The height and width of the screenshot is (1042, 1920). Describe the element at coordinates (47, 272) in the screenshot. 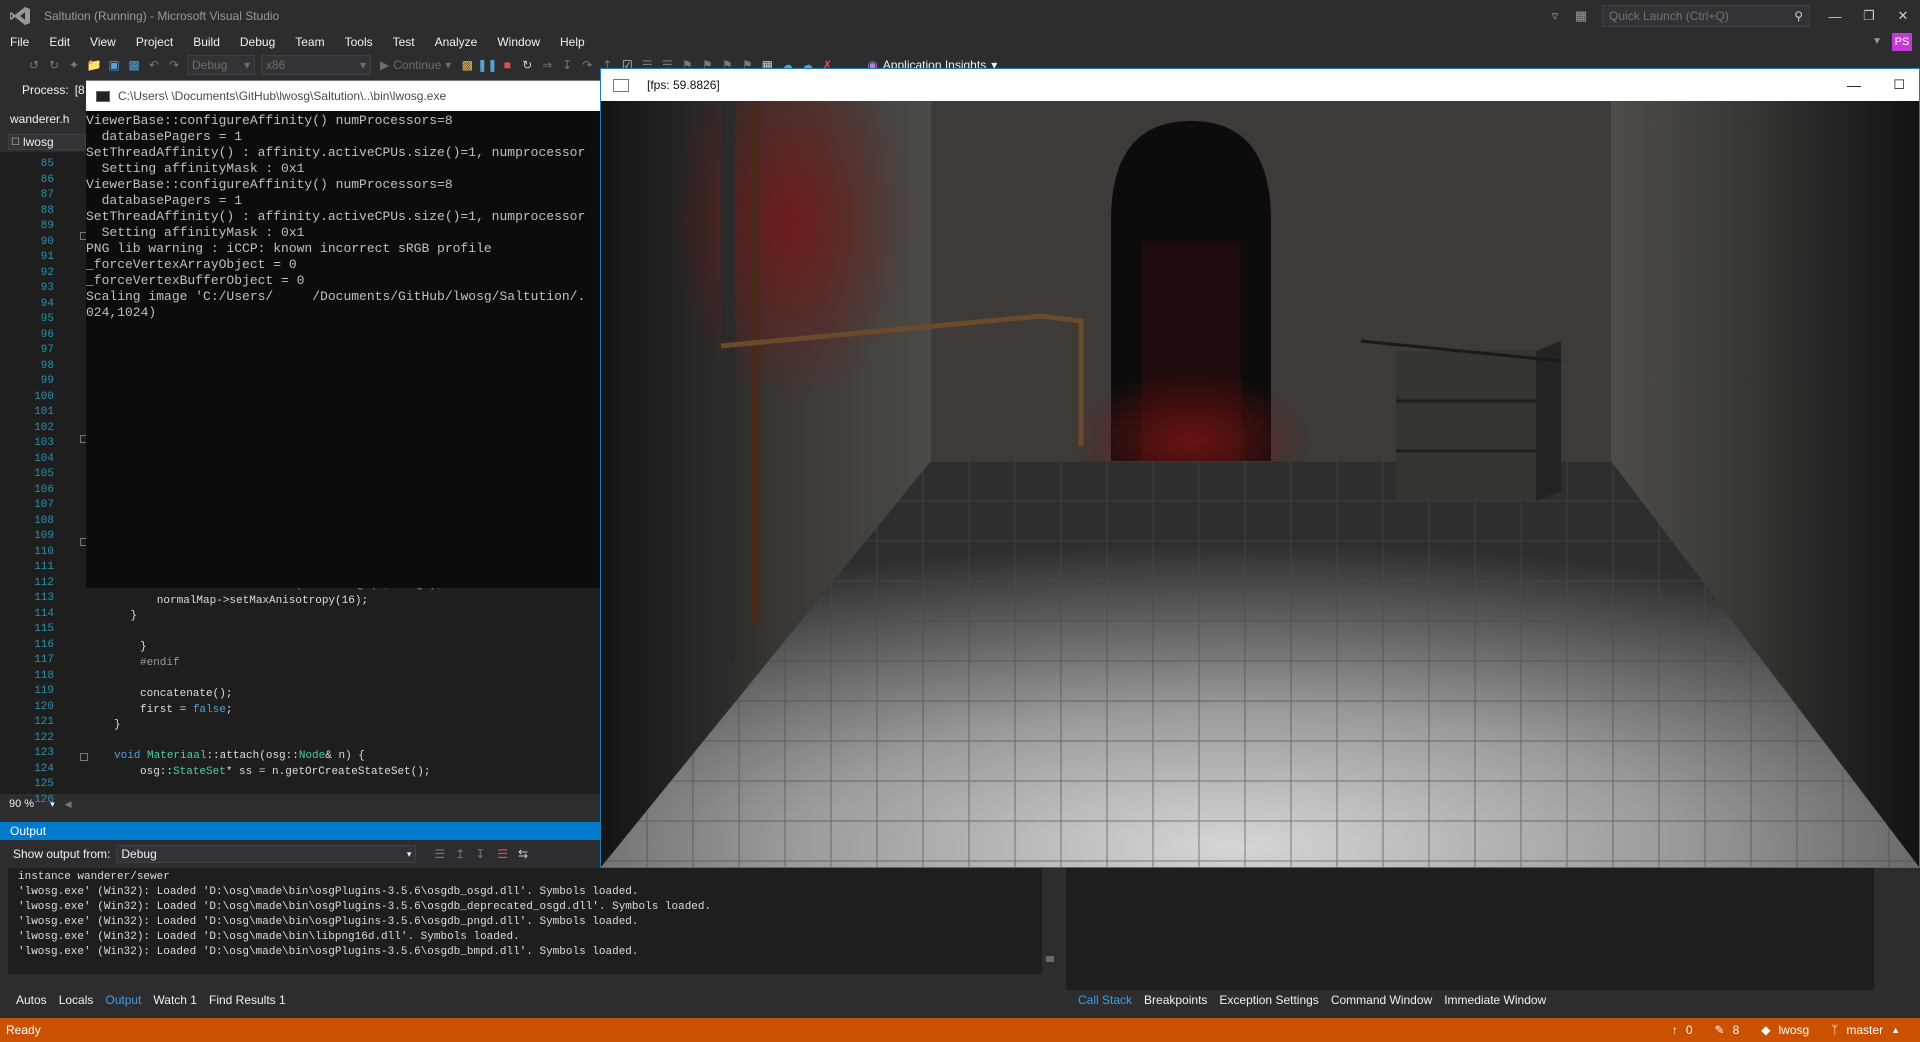

I see `line-number: 92` at that location.